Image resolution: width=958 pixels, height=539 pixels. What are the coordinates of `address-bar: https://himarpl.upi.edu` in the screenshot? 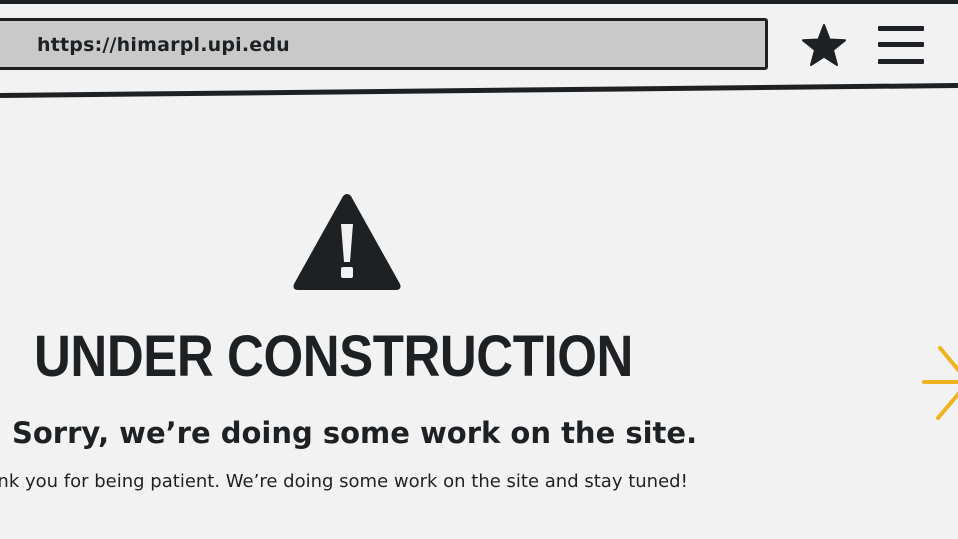 It's located at (384, 44).